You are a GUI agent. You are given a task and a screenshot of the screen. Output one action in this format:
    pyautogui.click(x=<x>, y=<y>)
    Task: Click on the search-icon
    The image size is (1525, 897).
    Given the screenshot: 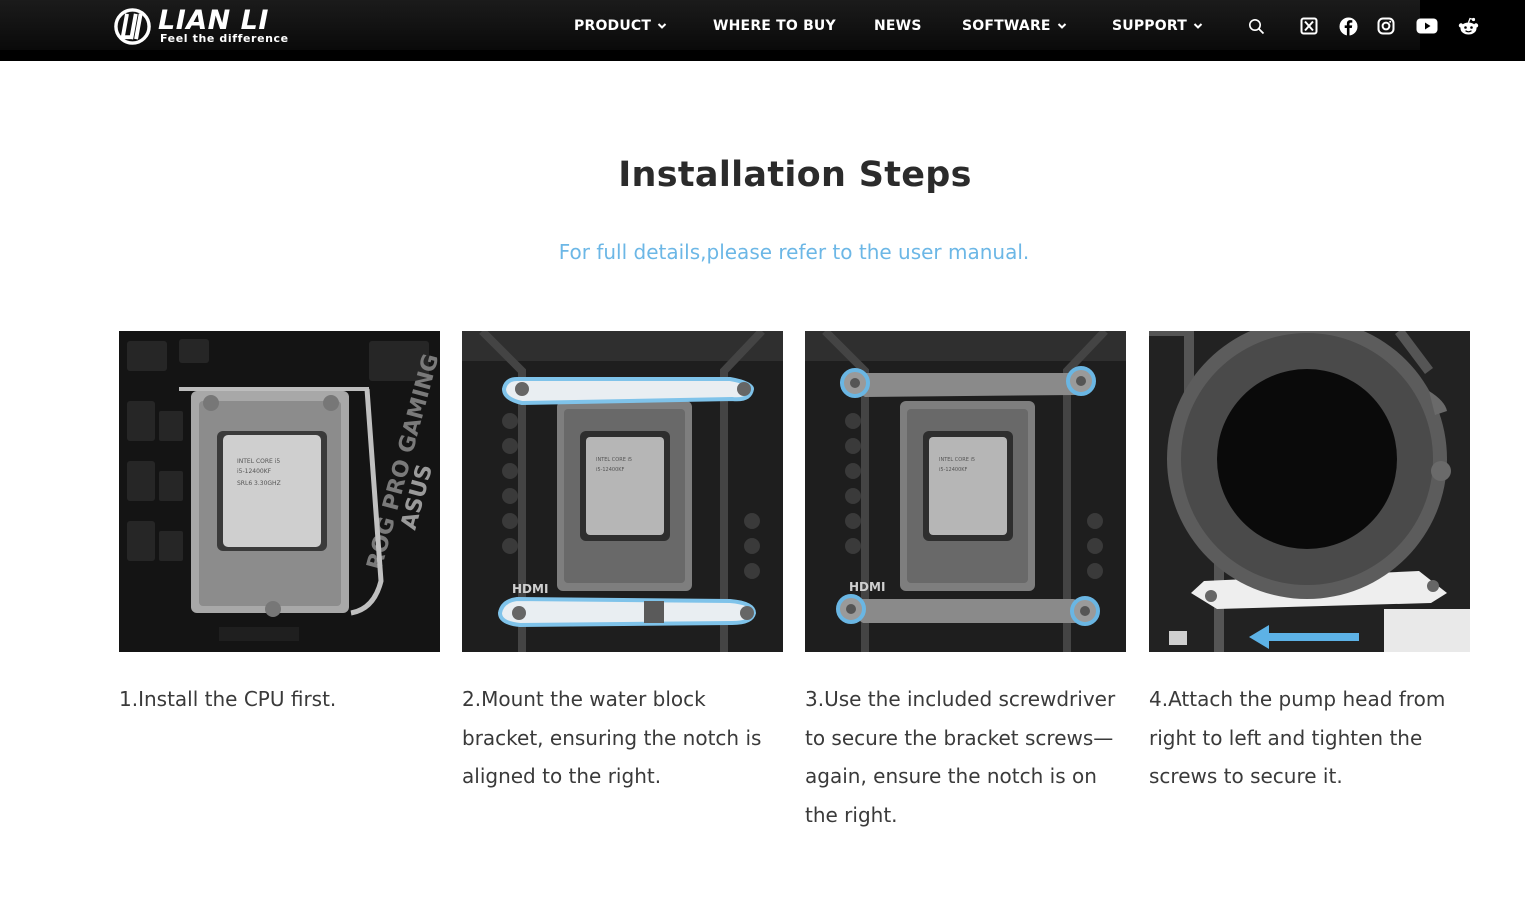 What is the action you would take?
    pyautogui.click(x=1256, y=26)
    